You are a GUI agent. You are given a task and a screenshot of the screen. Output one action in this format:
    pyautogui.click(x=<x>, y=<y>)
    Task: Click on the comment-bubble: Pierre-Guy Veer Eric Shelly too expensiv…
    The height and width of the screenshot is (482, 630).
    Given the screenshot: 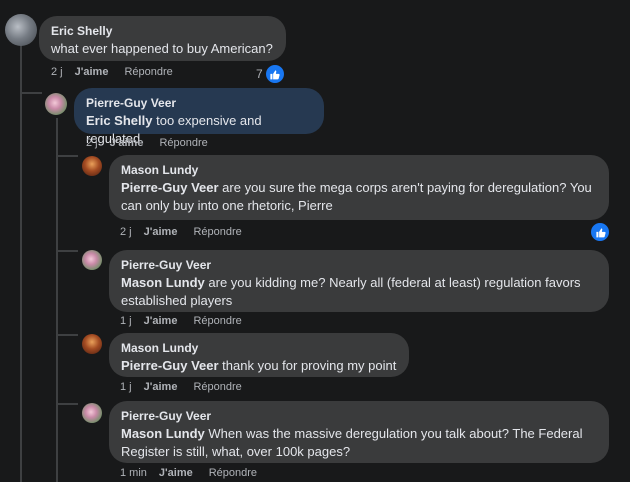 What is the action you would take?
    pyautogui.click(x=199, y=117)
    